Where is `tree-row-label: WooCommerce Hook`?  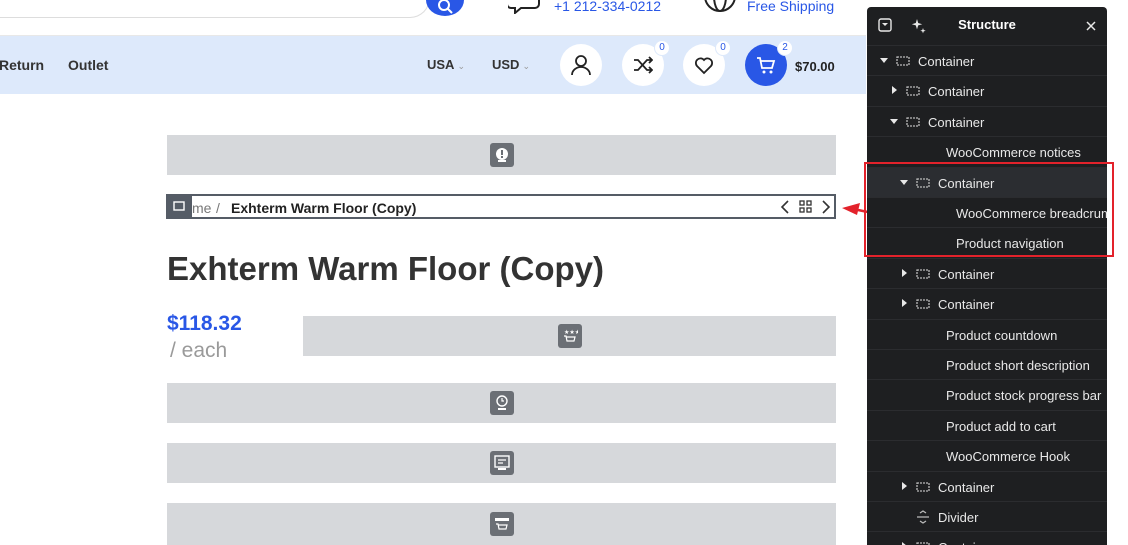 tree-row-label: WooCommerce Hook is located at coordinates (1008, 457).